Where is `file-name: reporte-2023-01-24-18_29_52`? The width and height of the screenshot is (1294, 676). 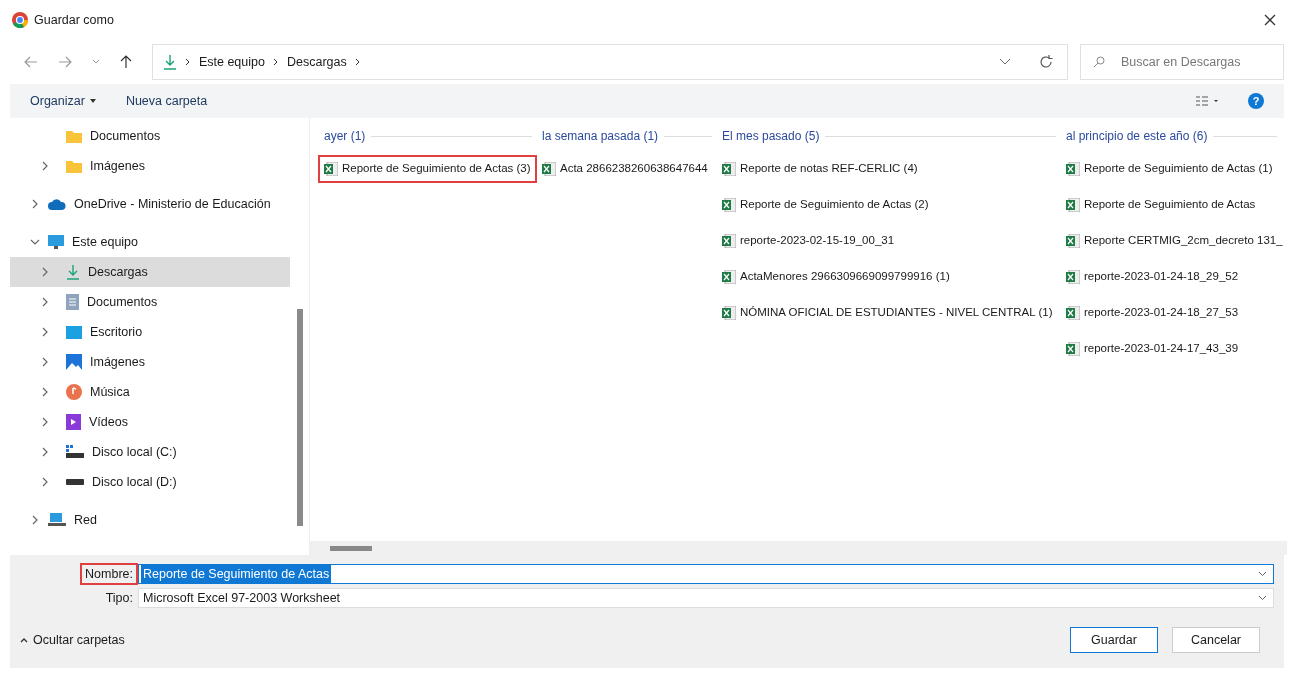
file-name: reporte-2023-01-24-18_29_52 is located at coordinates (1161, 277).